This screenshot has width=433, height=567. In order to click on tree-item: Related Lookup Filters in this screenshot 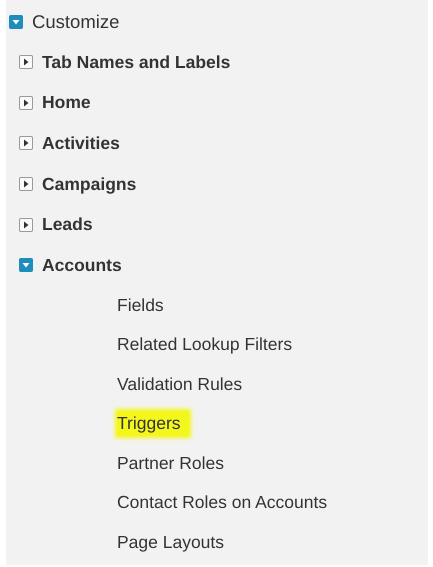, I will do `click(204, 345)`.